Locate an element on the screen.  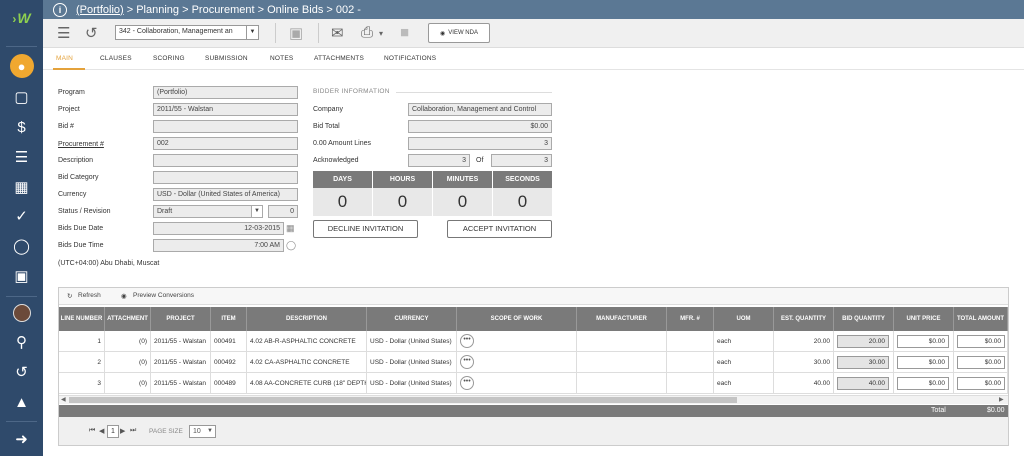
preview-icon: ◉ is located at coordinates (124, 296).